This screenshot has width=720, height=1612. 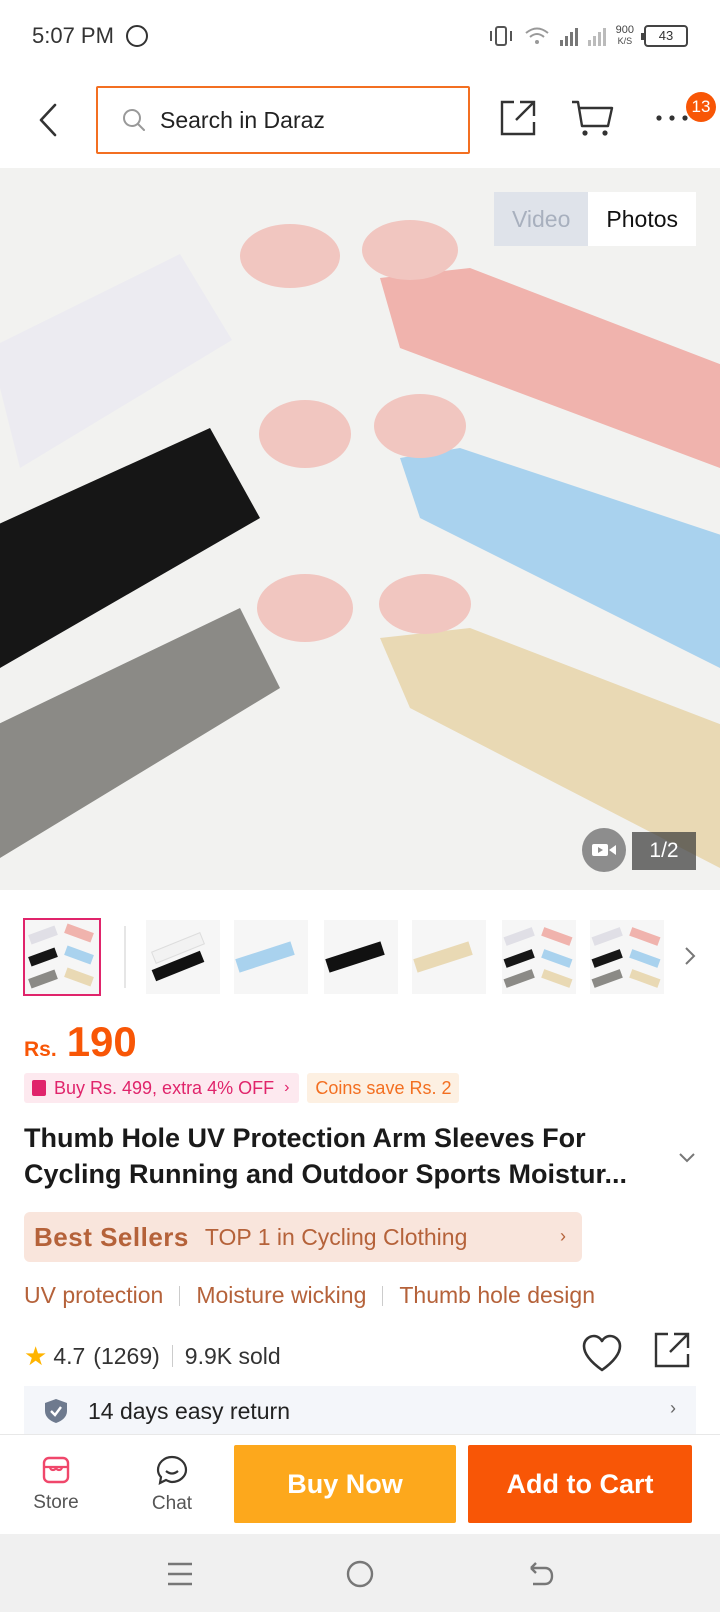 What do you see at coordinates (69, 1355) in the screenshot?
I see `rating-value: 4.7` at bounding box center [69, 1355].